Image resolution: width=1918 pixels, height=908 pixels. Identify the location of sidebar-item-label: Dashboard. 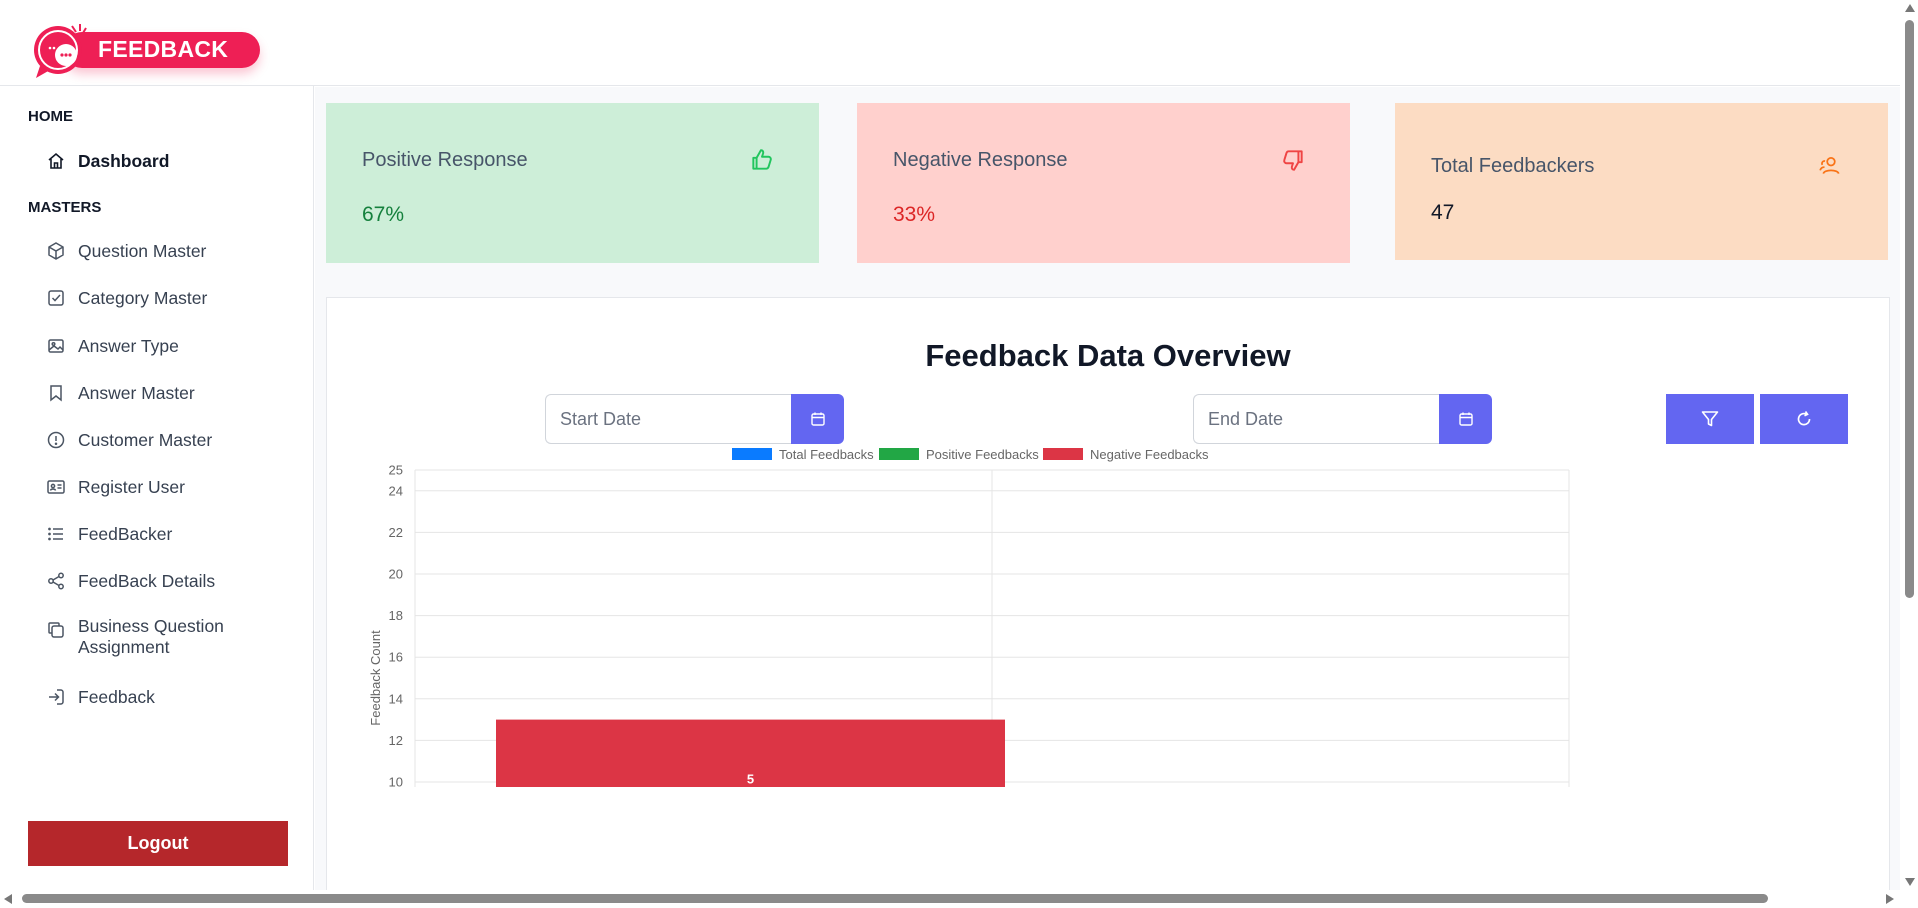
(124, 160).